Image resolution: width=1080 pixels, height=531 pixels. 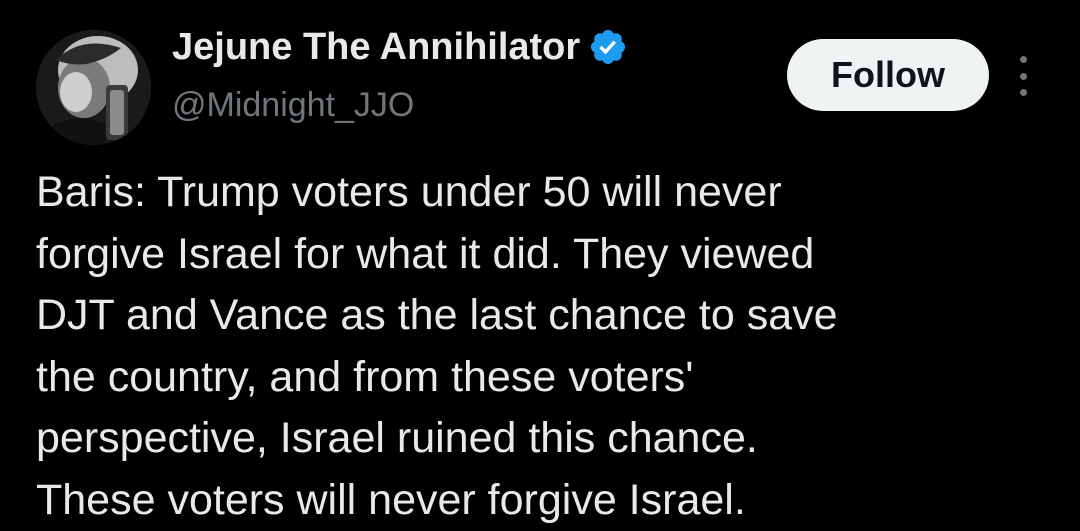 I want to click on avatar, so click(x=93, y=87).